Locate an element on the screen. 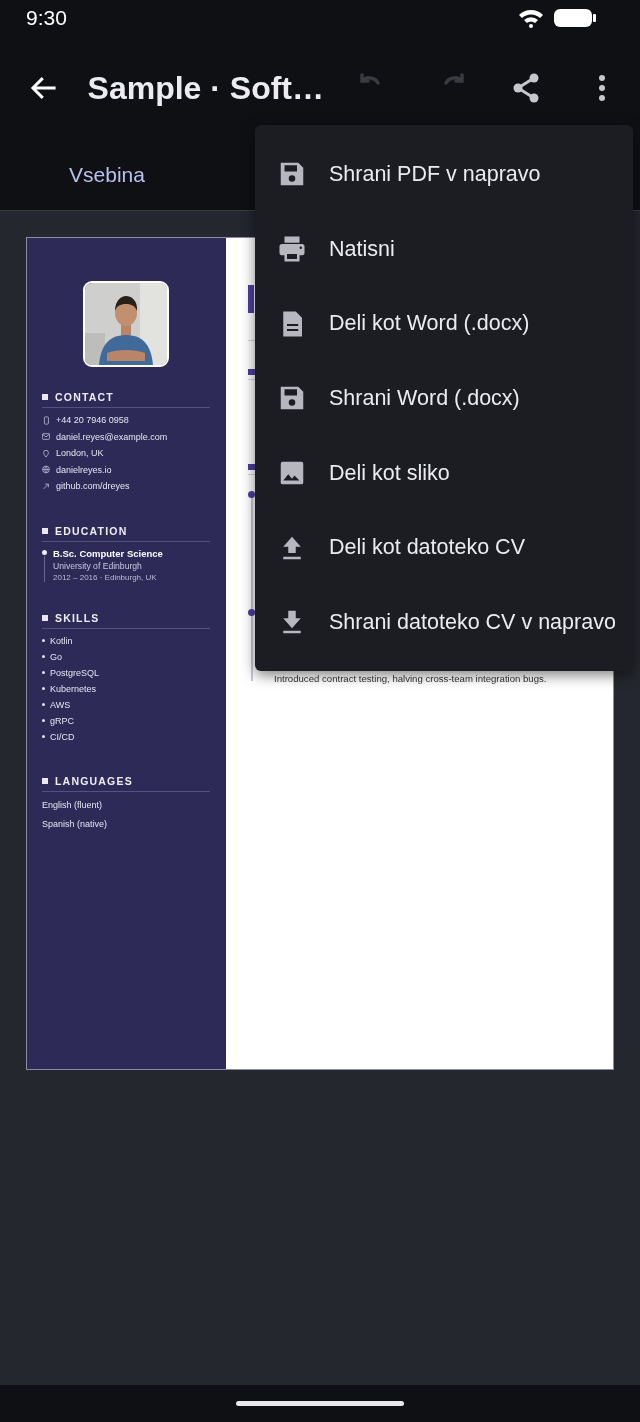 The image size is (640, 1422). pin-icon is located at coordinates (46, 453).